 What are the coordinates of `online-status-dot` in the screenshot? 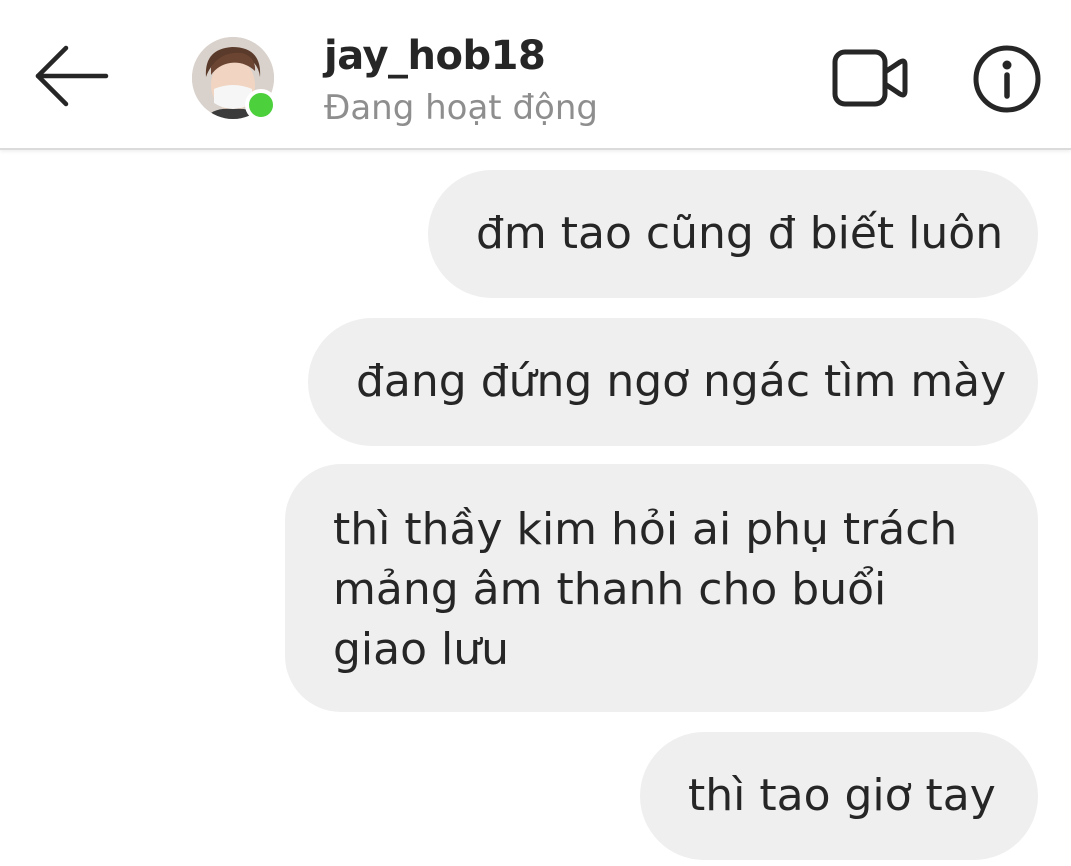 It's located at (261, 105).